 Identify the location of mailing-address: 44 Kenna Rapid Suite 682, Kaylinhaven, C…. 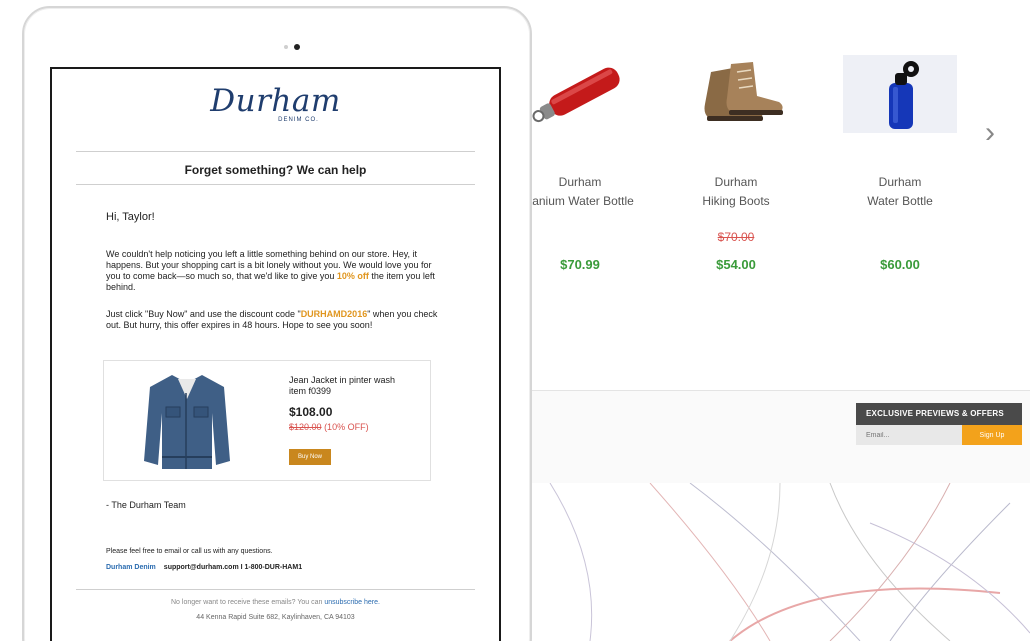
(275, 617).